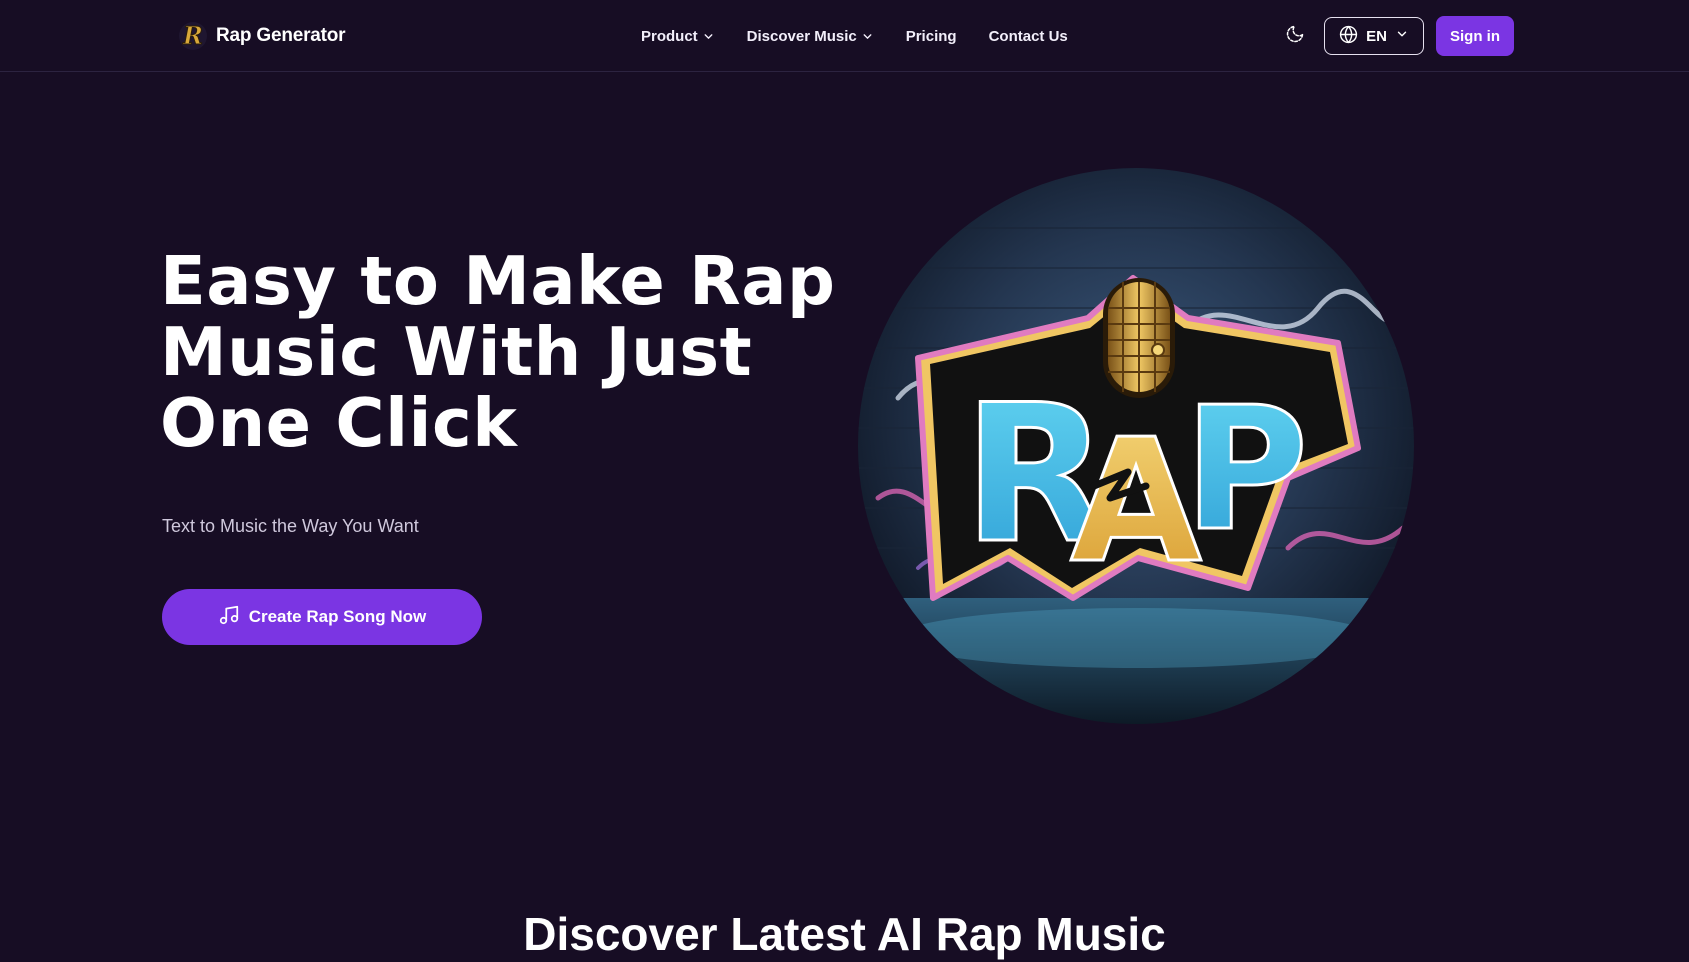 This screenshot has height=962, width=1689. I want to click on sign-in-button: Sign in, so click(1475, 36).